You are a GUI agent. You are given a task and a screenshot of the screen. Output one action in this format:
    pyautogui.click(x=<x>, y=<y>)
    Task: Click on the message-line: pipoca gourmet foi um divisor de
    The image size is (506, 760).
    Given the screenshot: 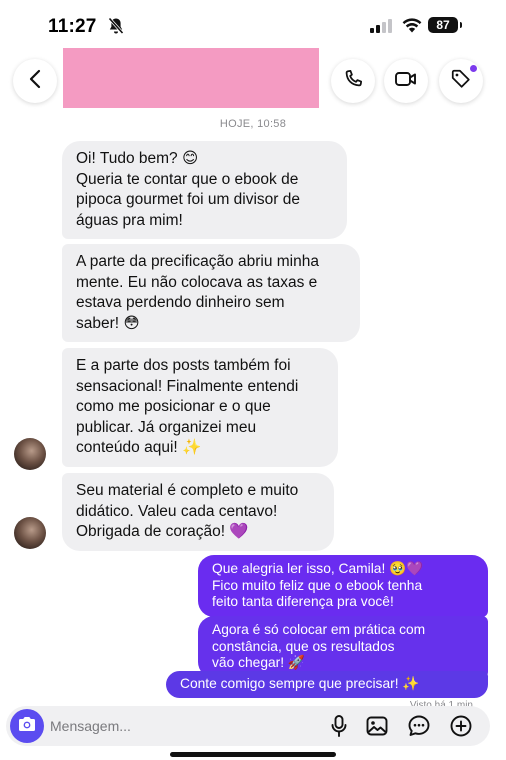 What is the action you would take?
    pyautogui.click(x=188, y=199)
    